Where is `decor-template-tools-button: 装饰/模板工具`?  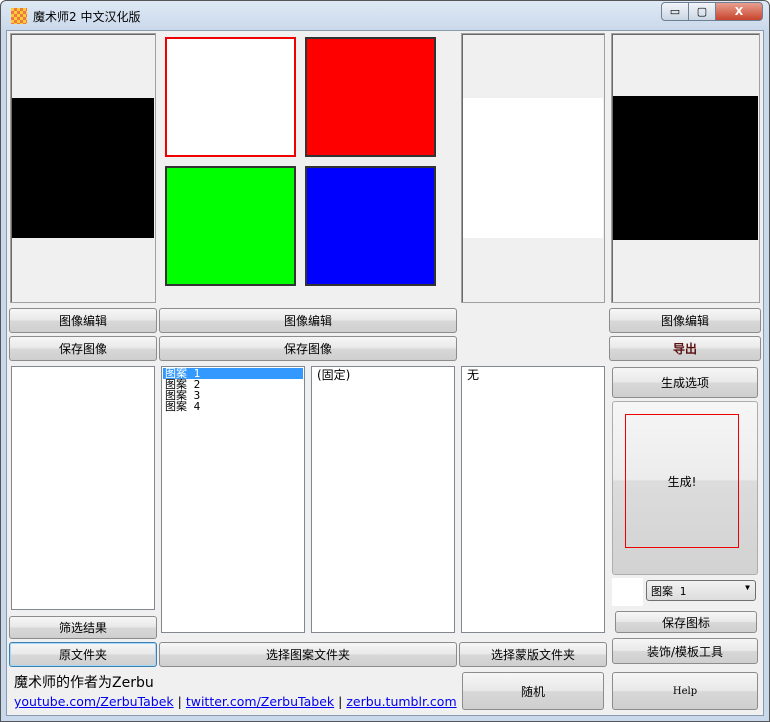 decor-template-tools-button: 装饰/模板工具 is located at coordinates (685, 651).